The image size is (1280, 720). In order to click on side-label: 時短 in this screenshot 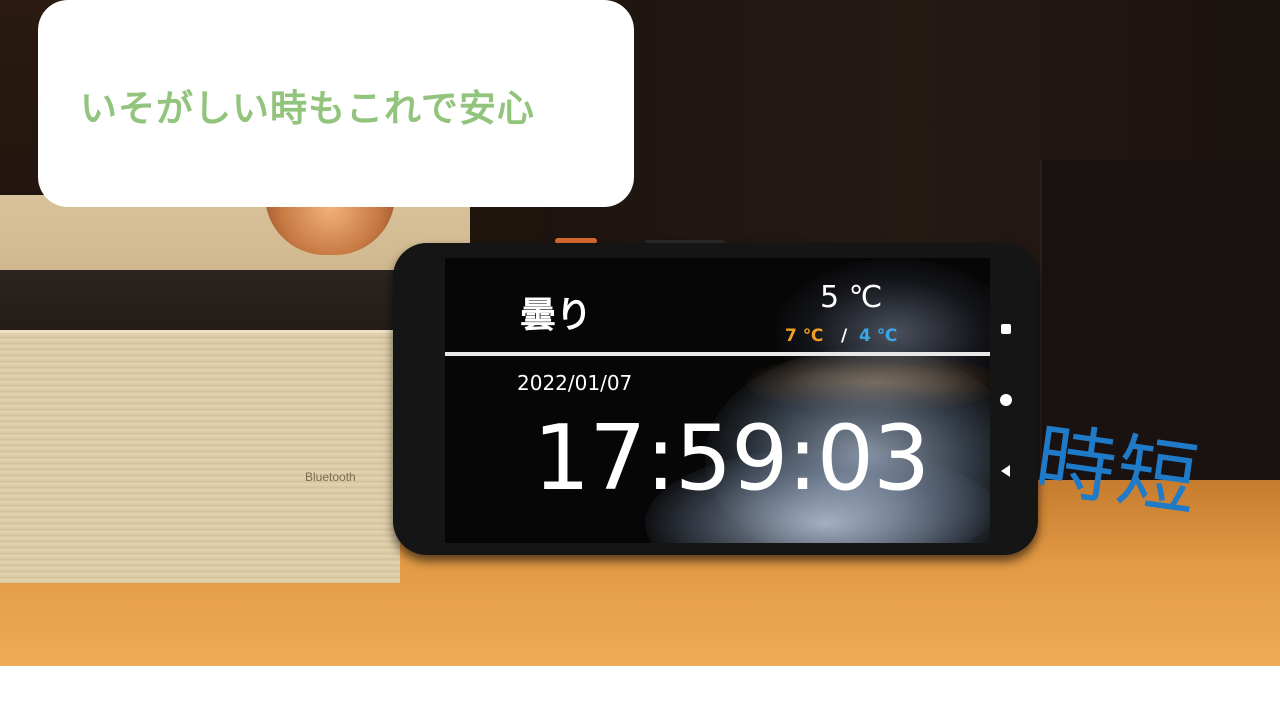, I will do `click(1117, 470)`.